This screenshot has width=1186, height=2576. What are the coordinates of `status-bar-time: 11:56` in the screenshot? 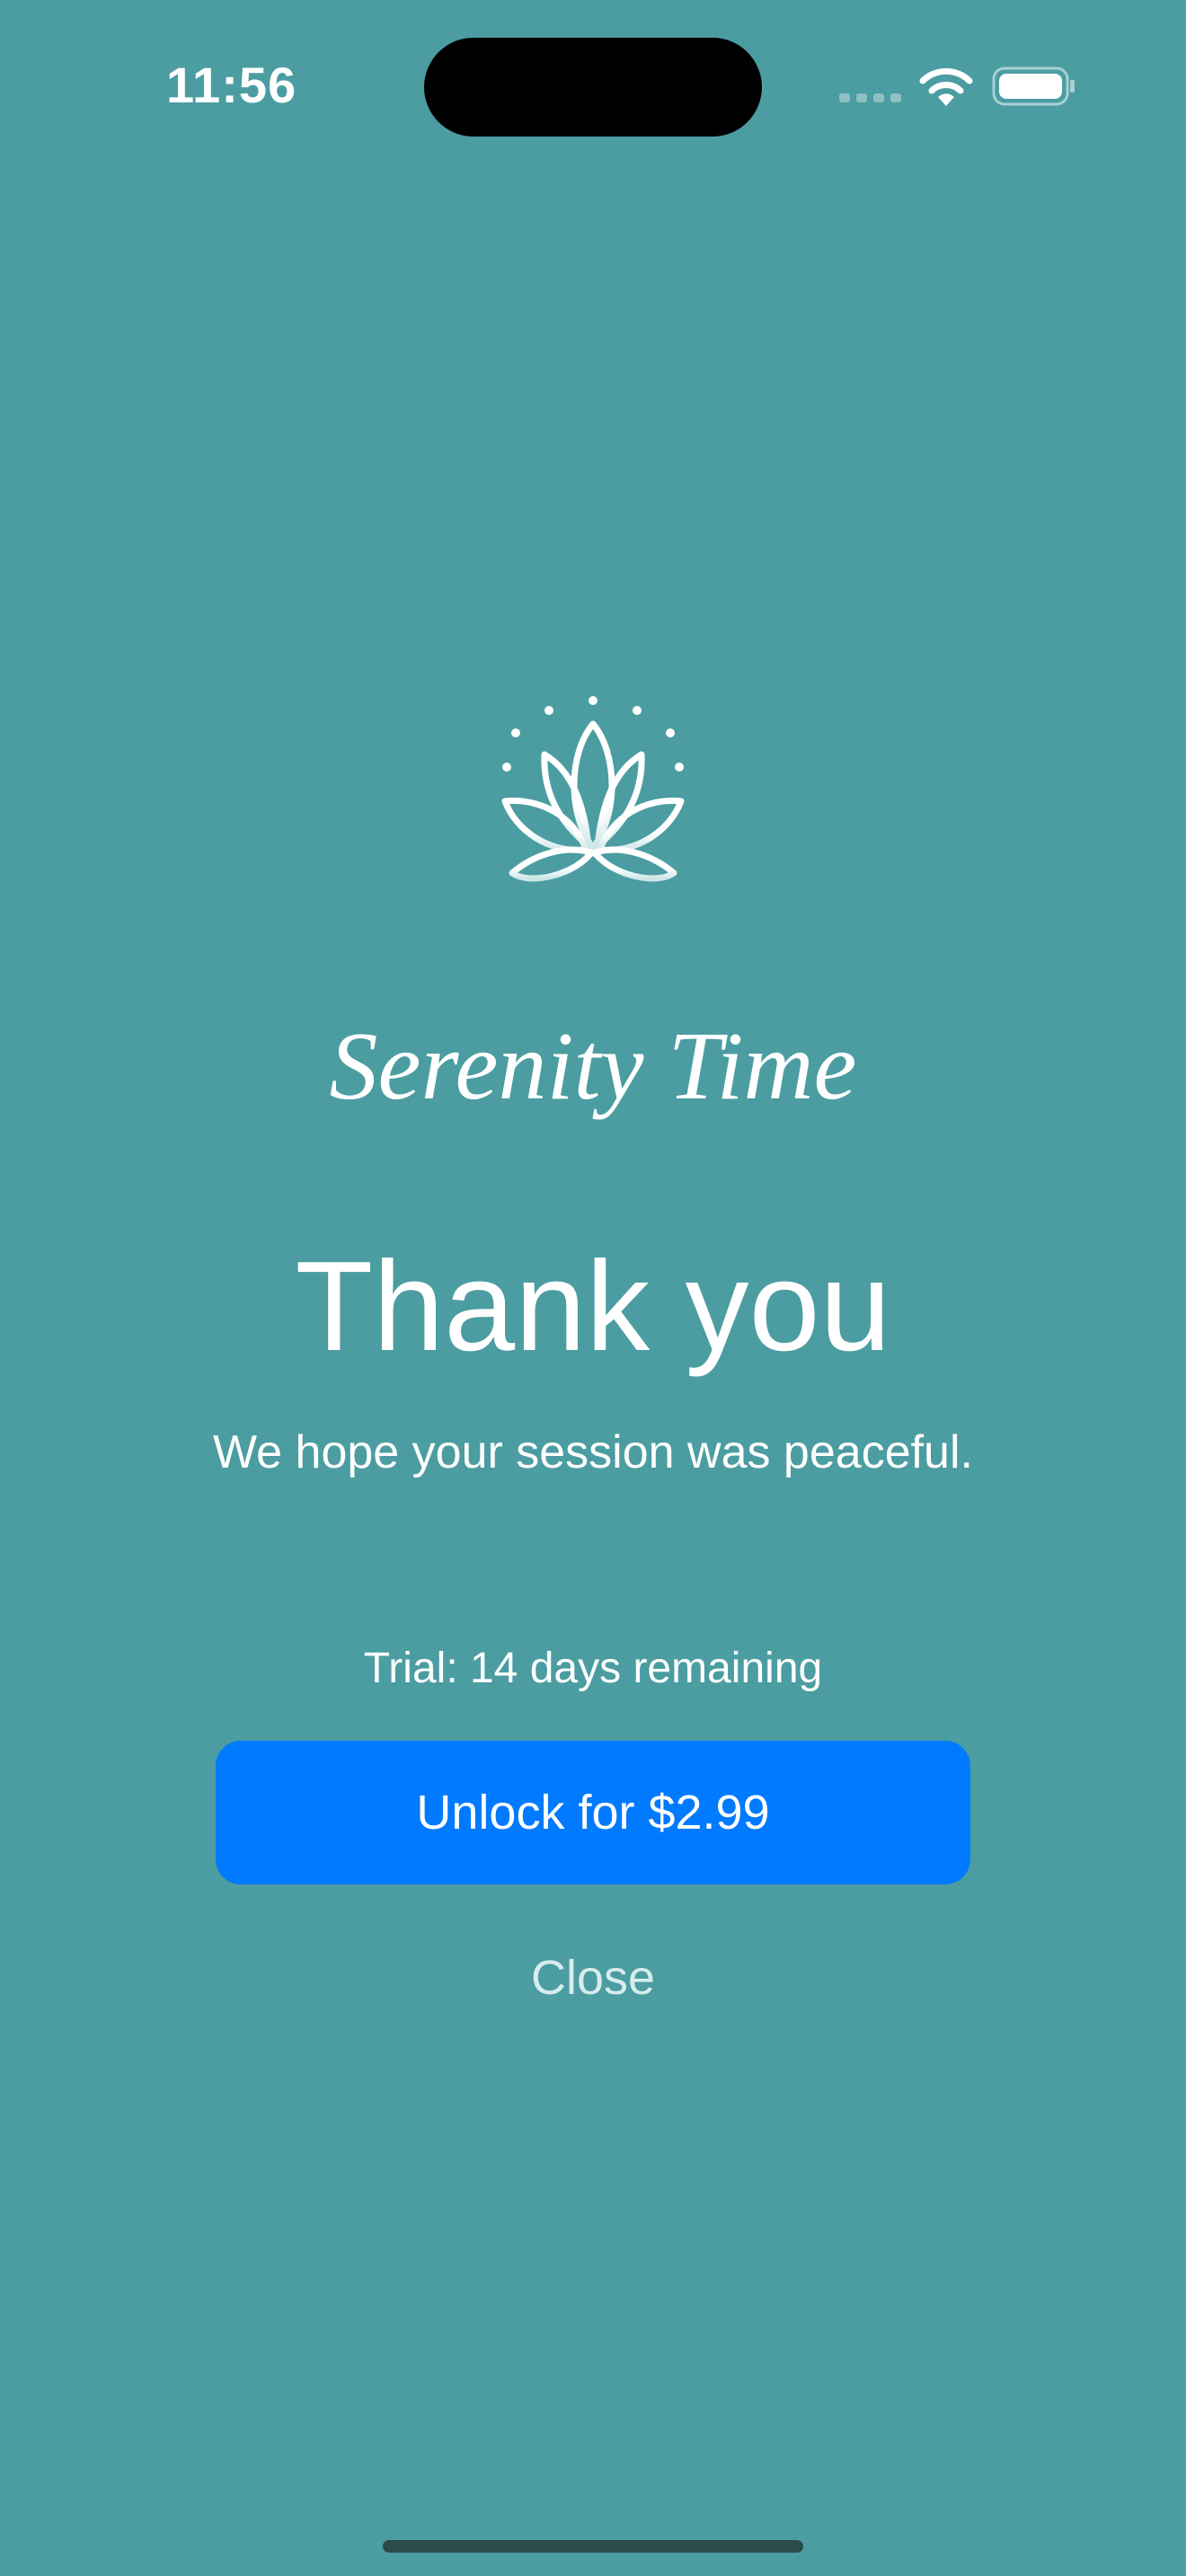 It's located at (231, 85).